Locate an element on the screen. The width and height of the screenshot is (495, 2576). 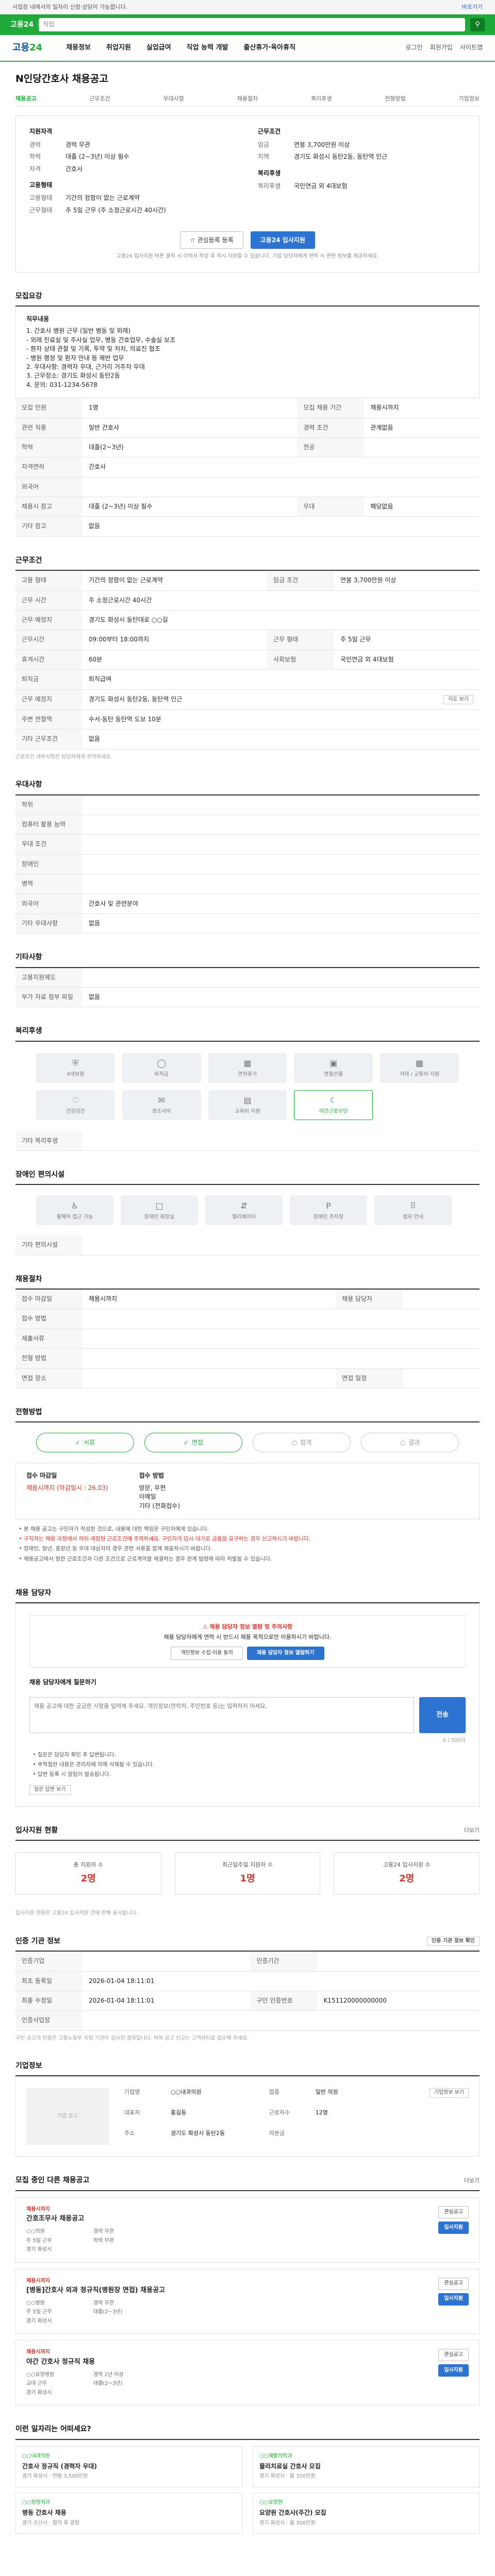
signup-link: 회원가입 is located at coordinates (441, 47).